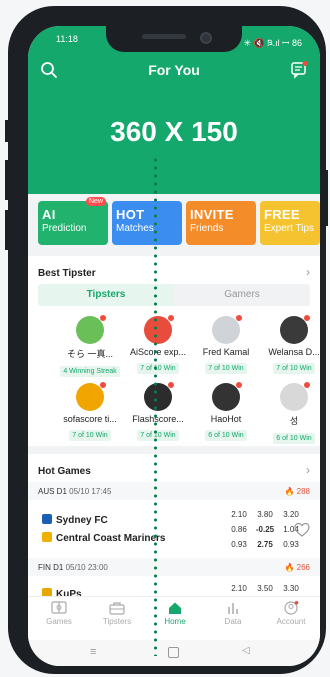  What do you see at coordinates (67, 39) in the screenshot?
I see `status-time: 11:18` at bounding box center [67, 39].